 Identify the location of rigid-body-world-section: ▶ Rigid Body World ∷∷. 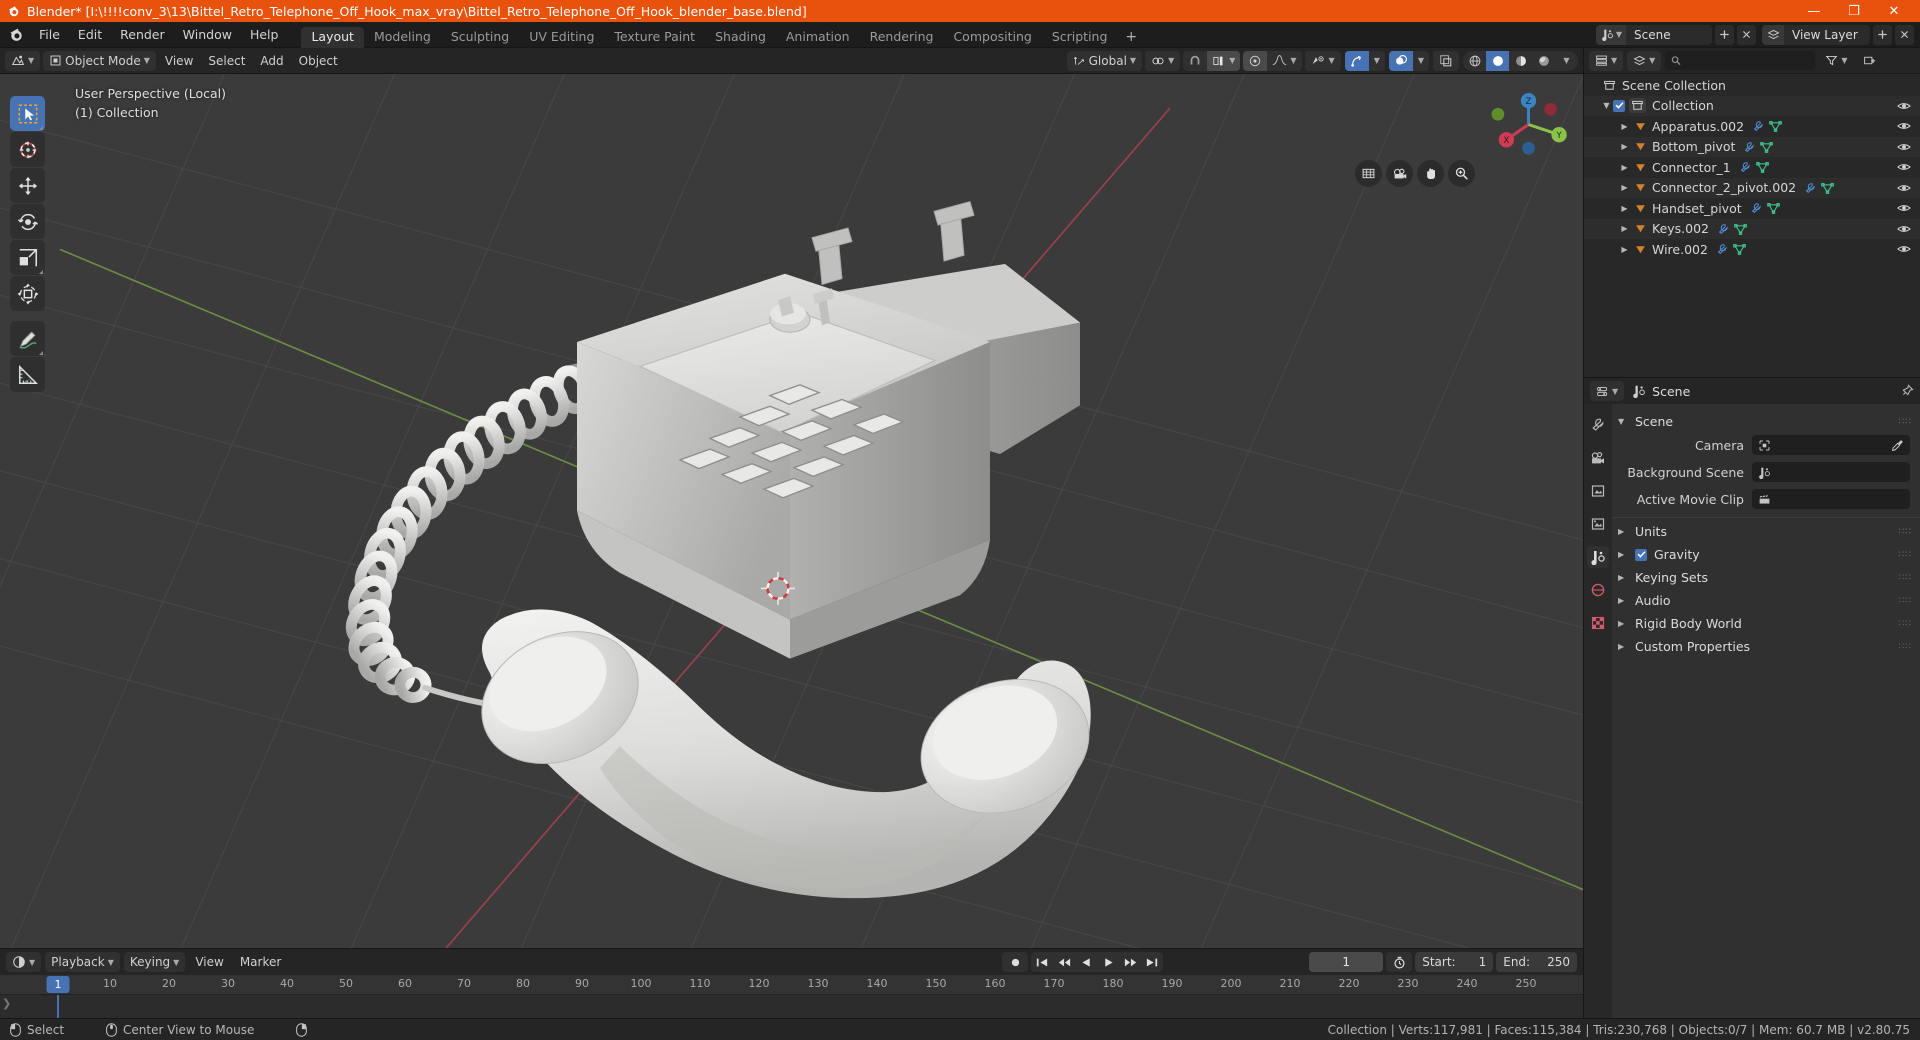
(1766, 623).